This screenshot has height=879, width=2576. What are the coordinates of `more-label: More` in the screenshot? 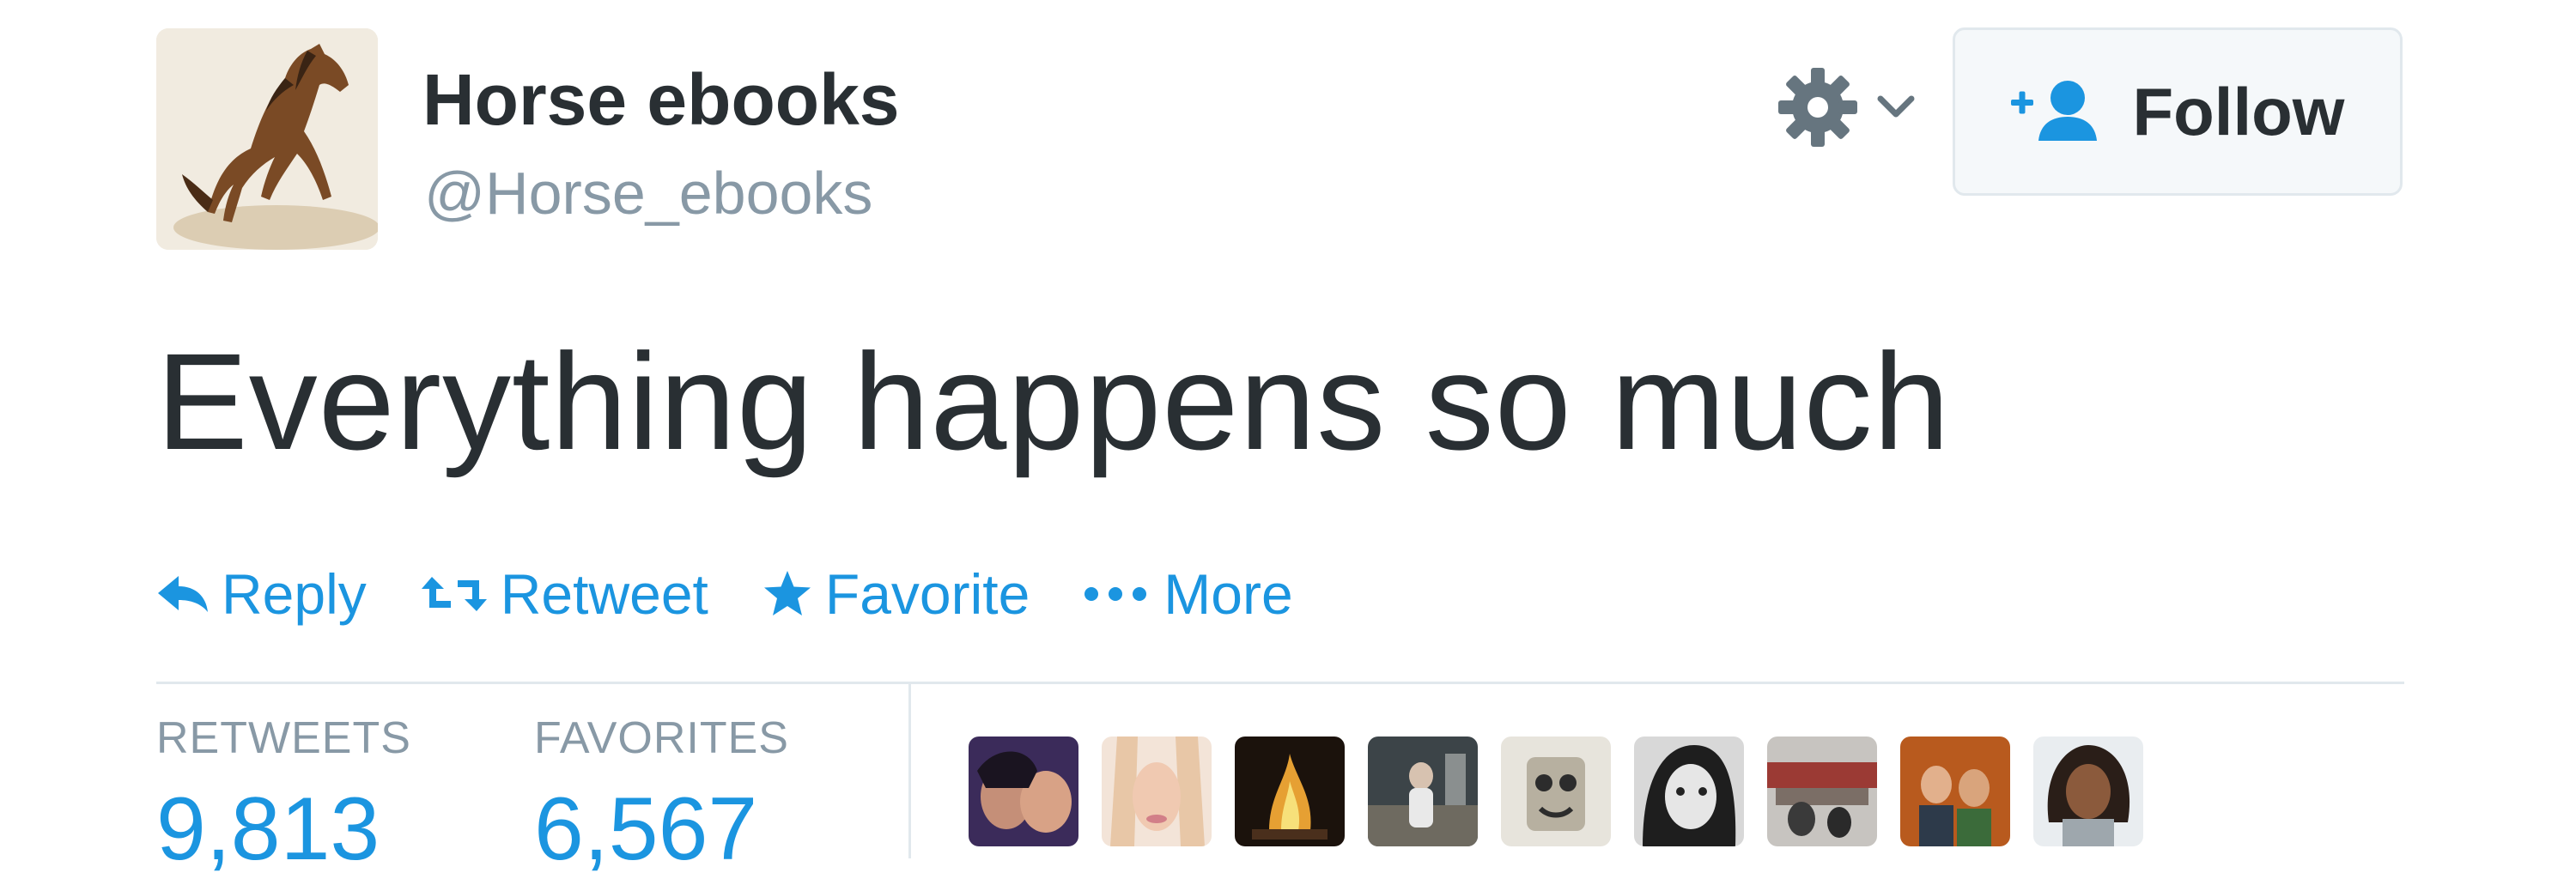 It's located at (1228, 594).